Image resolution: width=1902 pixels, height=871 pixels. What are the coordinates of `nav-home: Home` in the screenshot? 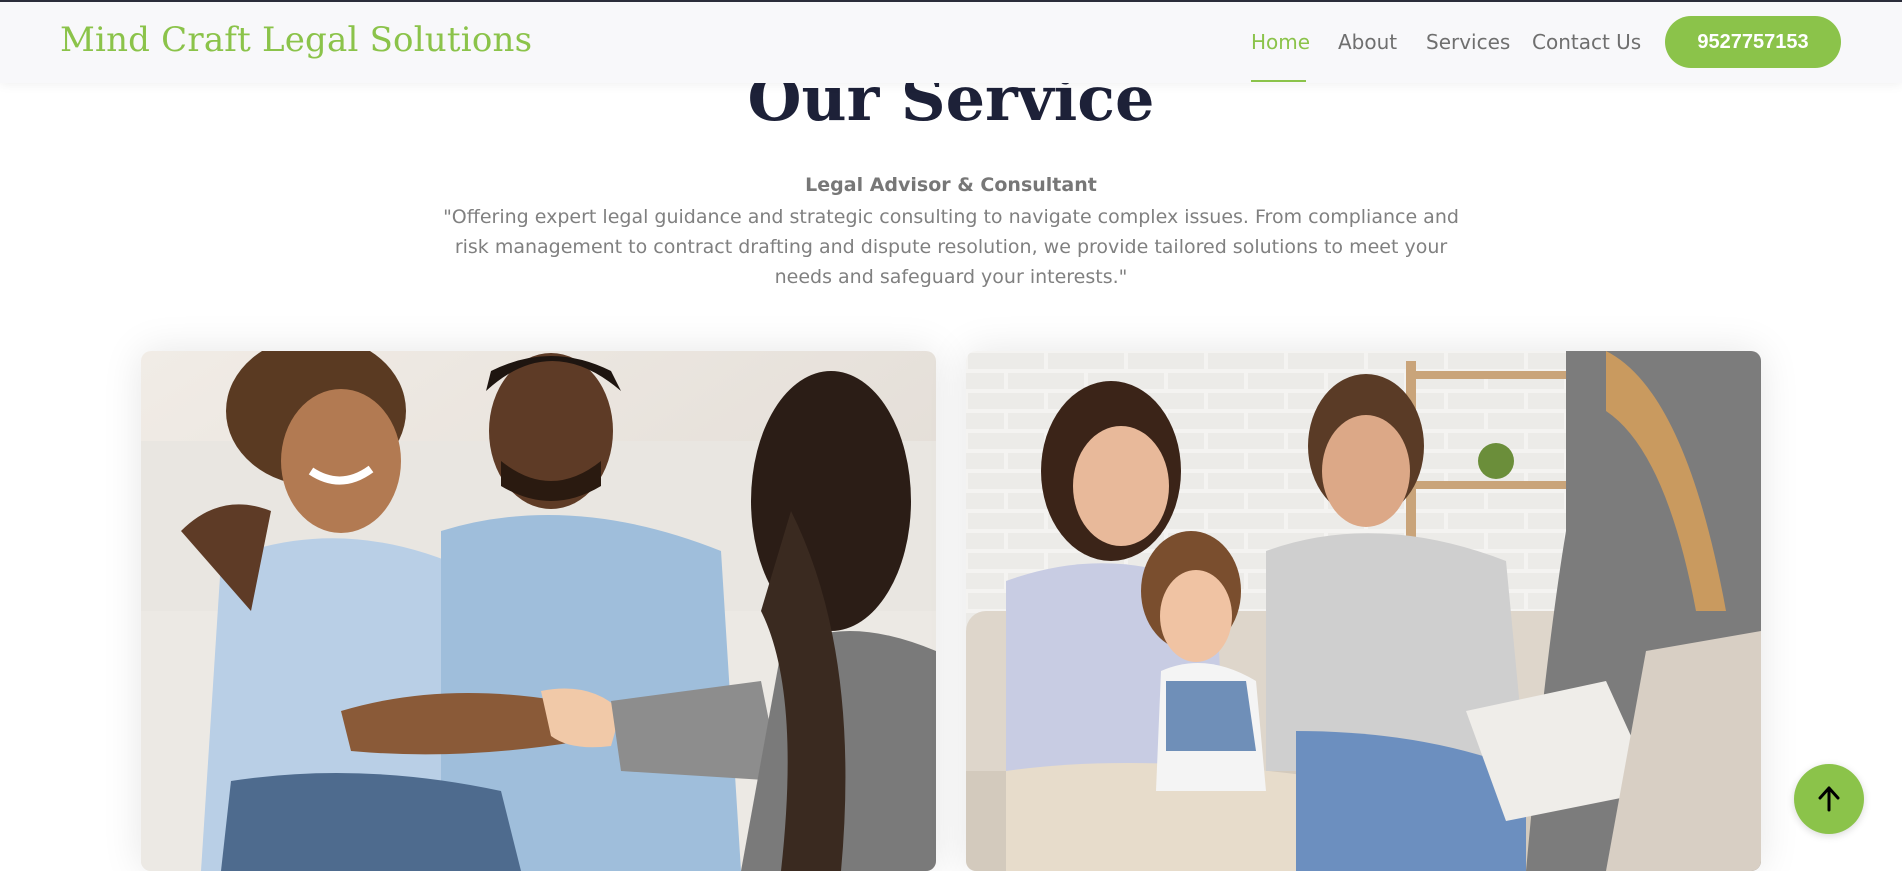 It's located at (1280, 42).